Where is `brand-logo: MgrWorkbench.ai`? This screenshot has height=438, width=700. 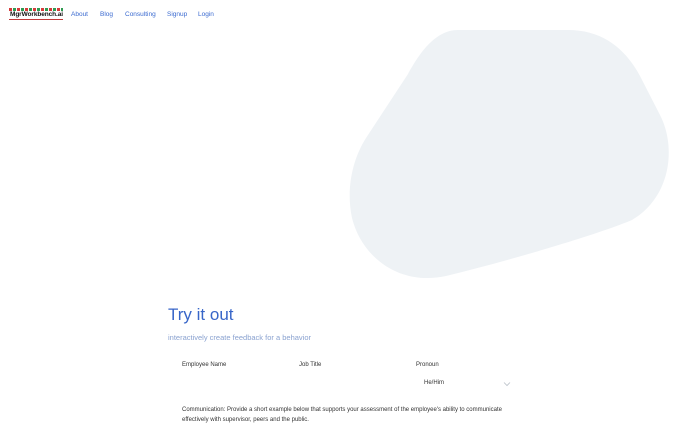 brand-logo: MgrWorkbench.ai is located at coordinates (36, 14).